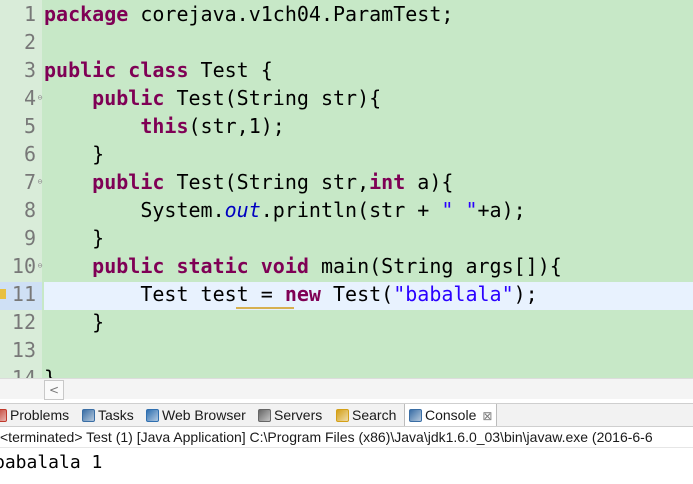  I want to click on code-token: +a);, so click(501, 210).